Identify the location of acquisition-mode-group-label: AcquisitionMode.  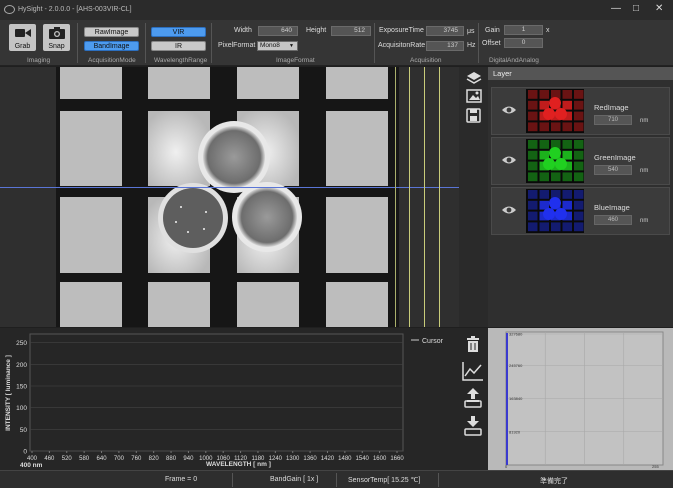
(112, 60).